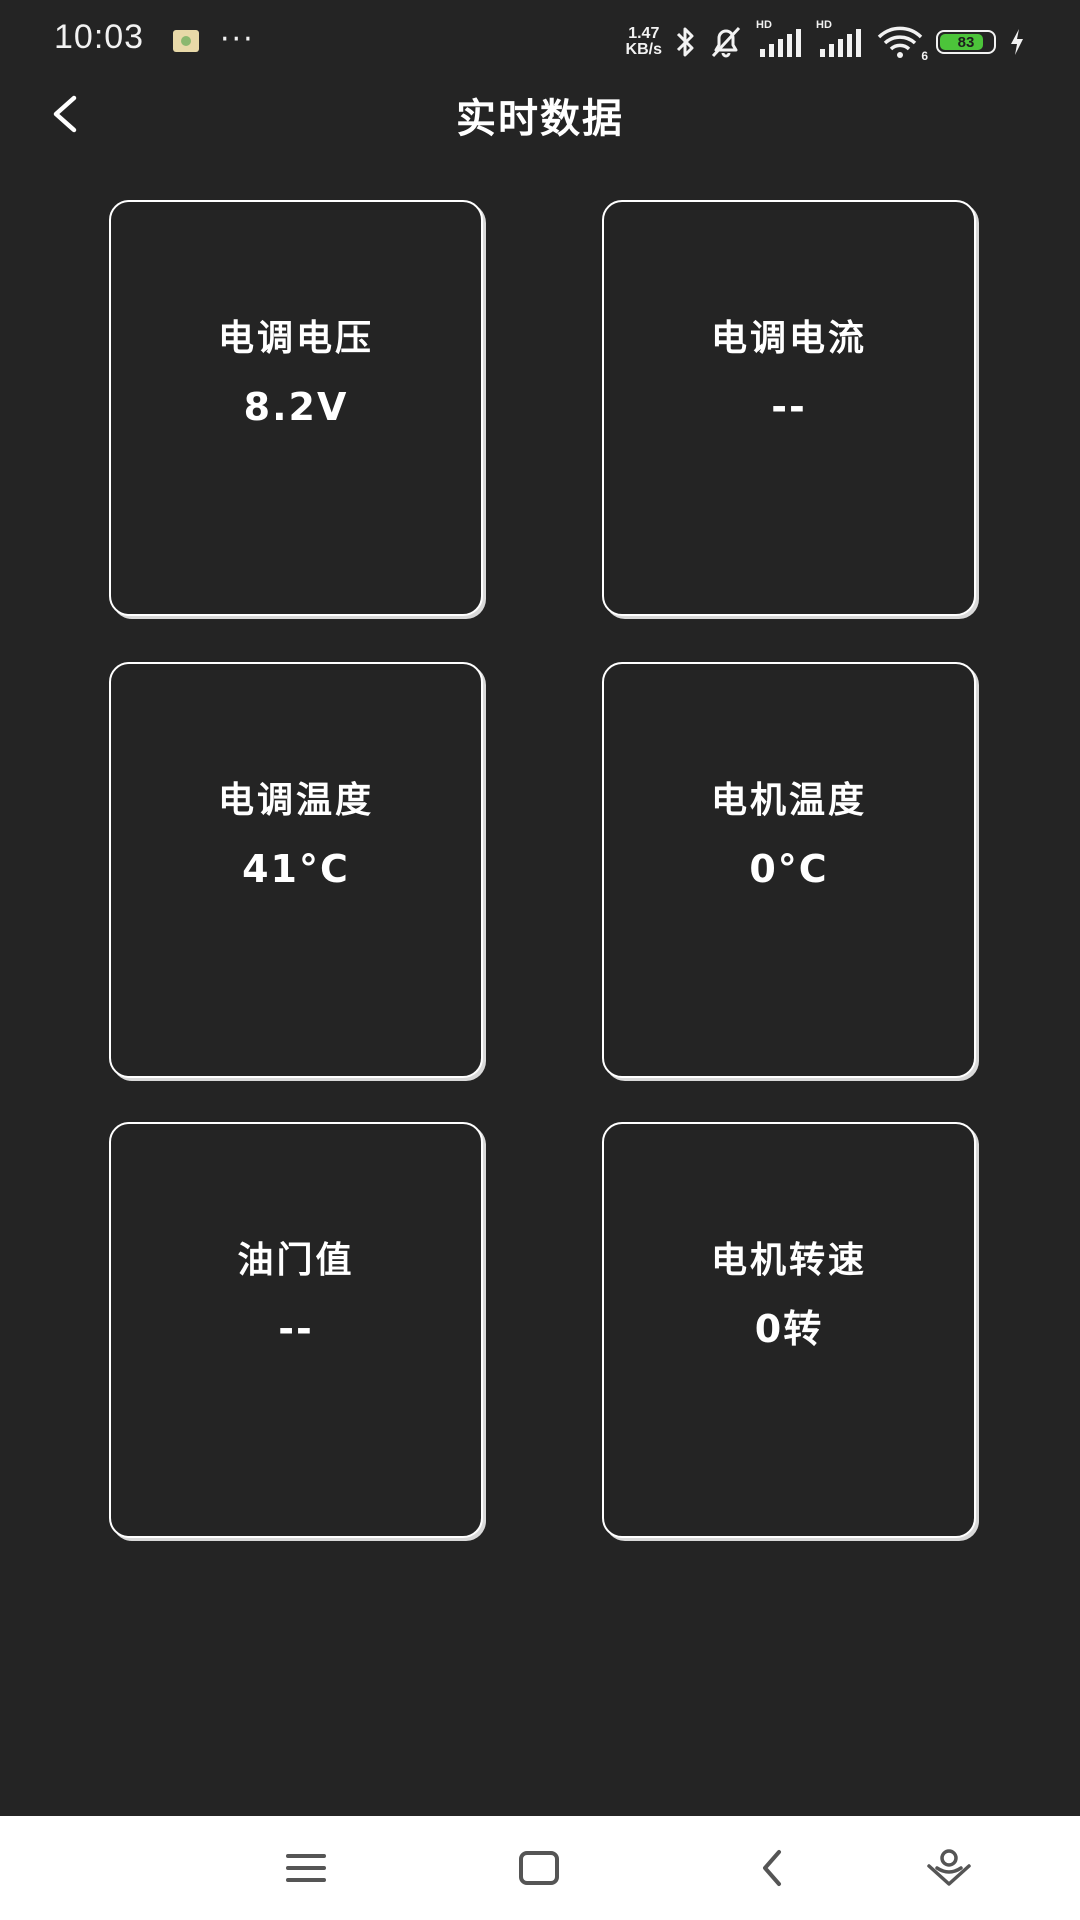  I want to click on metric-value: 0转, so click(789, 1329).